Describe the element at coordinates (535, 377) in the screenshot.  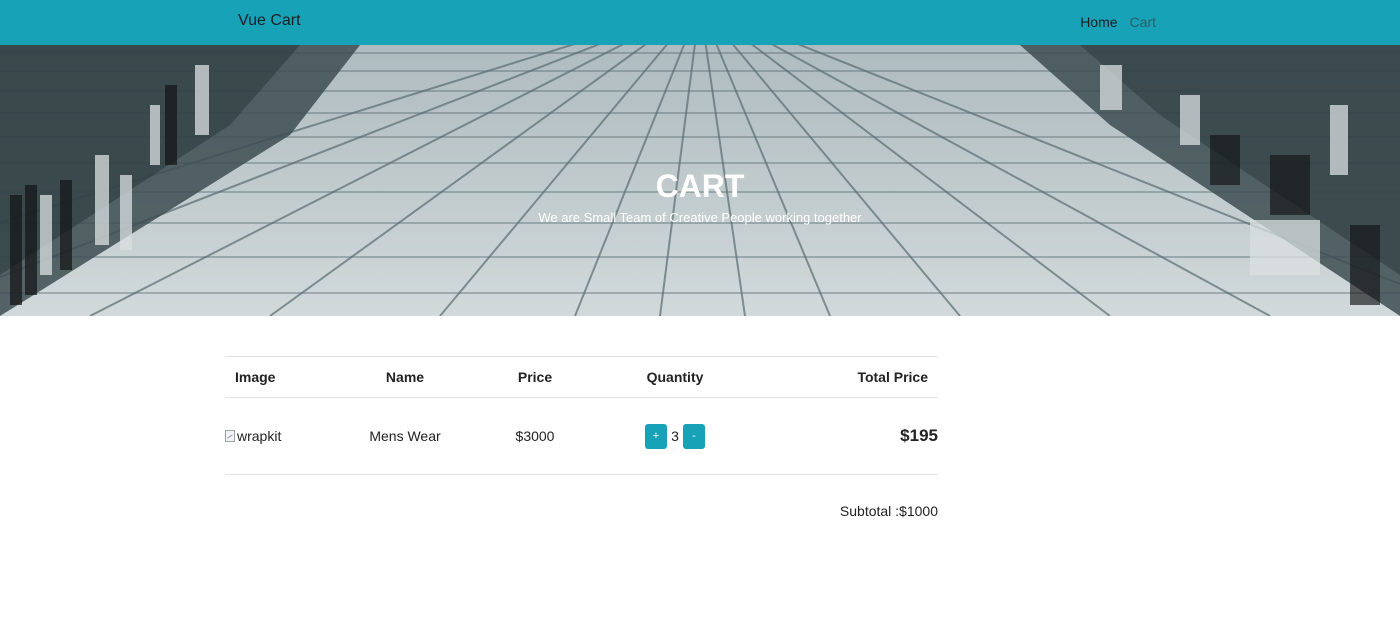
I see `header-price: Price` at that location.